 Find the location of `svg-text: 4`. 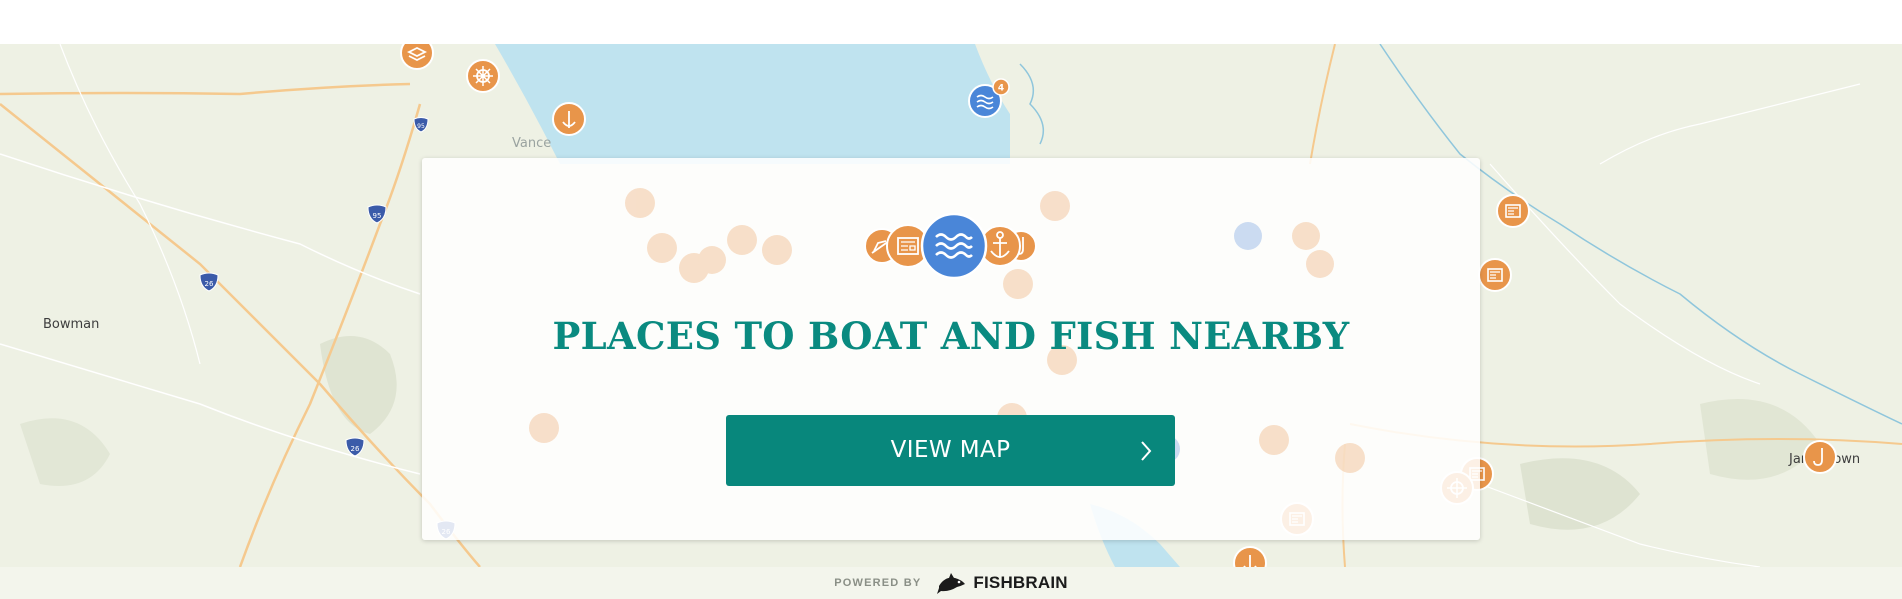

svg-text: 4 is located at coordinates (1001, 89).